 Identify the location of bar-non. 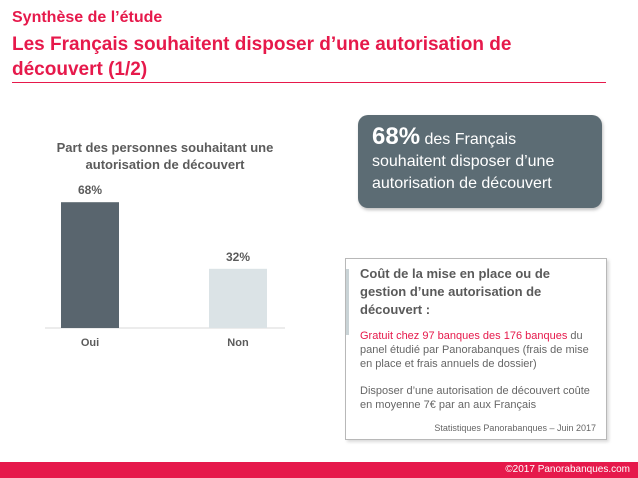
(238, 298).